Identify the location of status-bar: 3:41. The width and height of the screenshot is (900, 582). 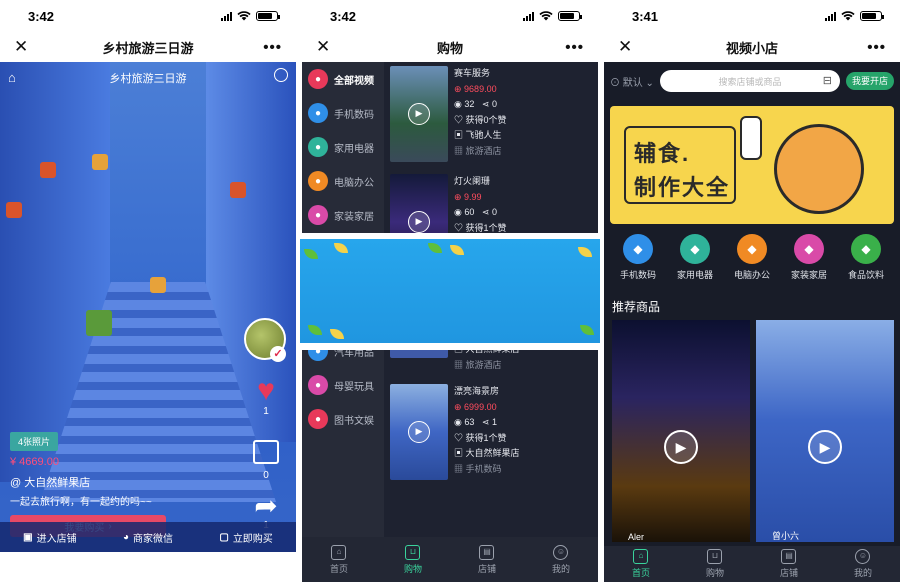
(752, 16).